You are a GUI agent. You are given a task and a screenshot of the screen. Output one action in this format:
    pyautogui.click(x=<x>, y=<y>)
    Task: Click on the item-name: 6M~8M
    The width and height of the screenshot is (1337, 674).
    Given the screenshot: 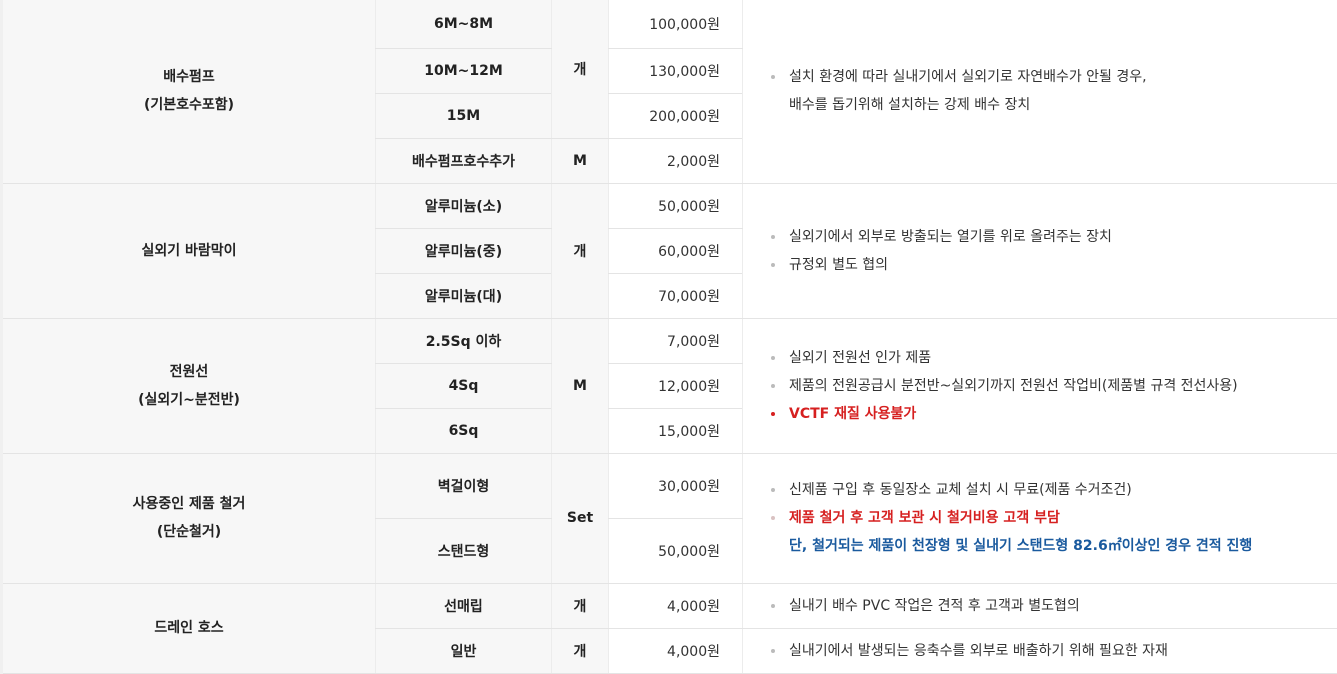 What is the action you would take?
    pyautogui.click(x=464, y=24)
    